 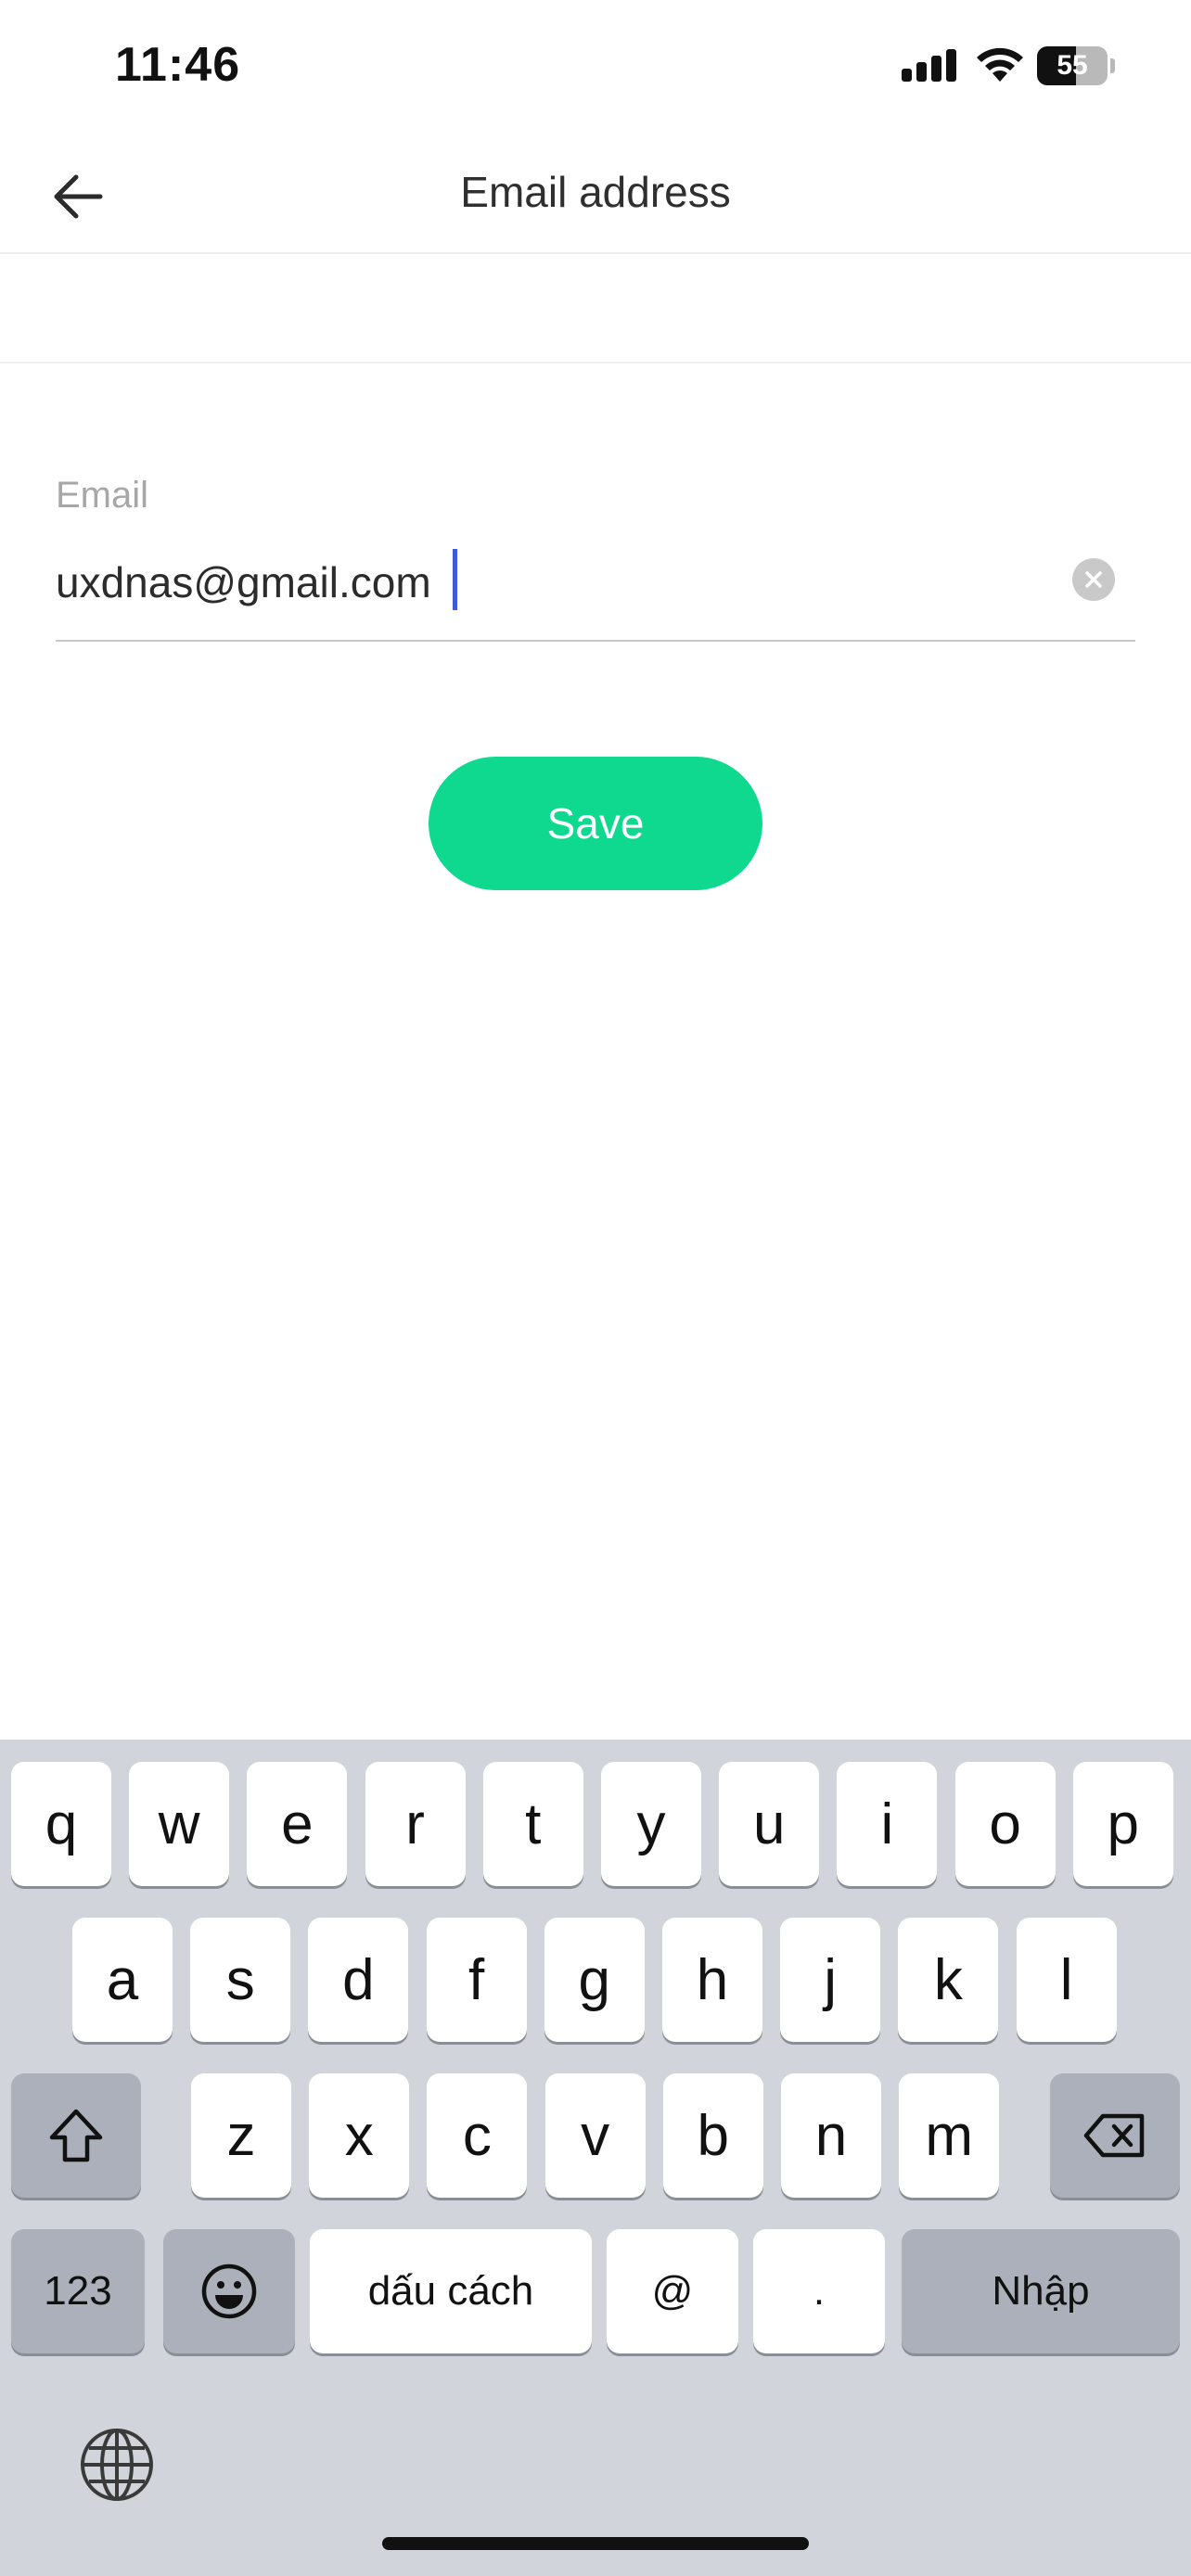 I want to click on key-f: f, so click(x=476, y=1980).